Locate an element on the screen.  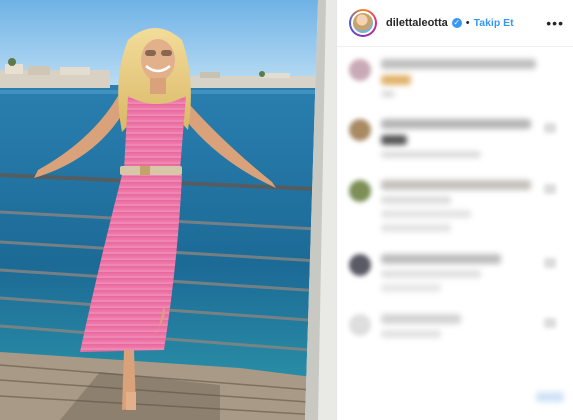
post-header: dilettaleotta ✓ • Takip Et ••• is located at coordinates (455, 23).